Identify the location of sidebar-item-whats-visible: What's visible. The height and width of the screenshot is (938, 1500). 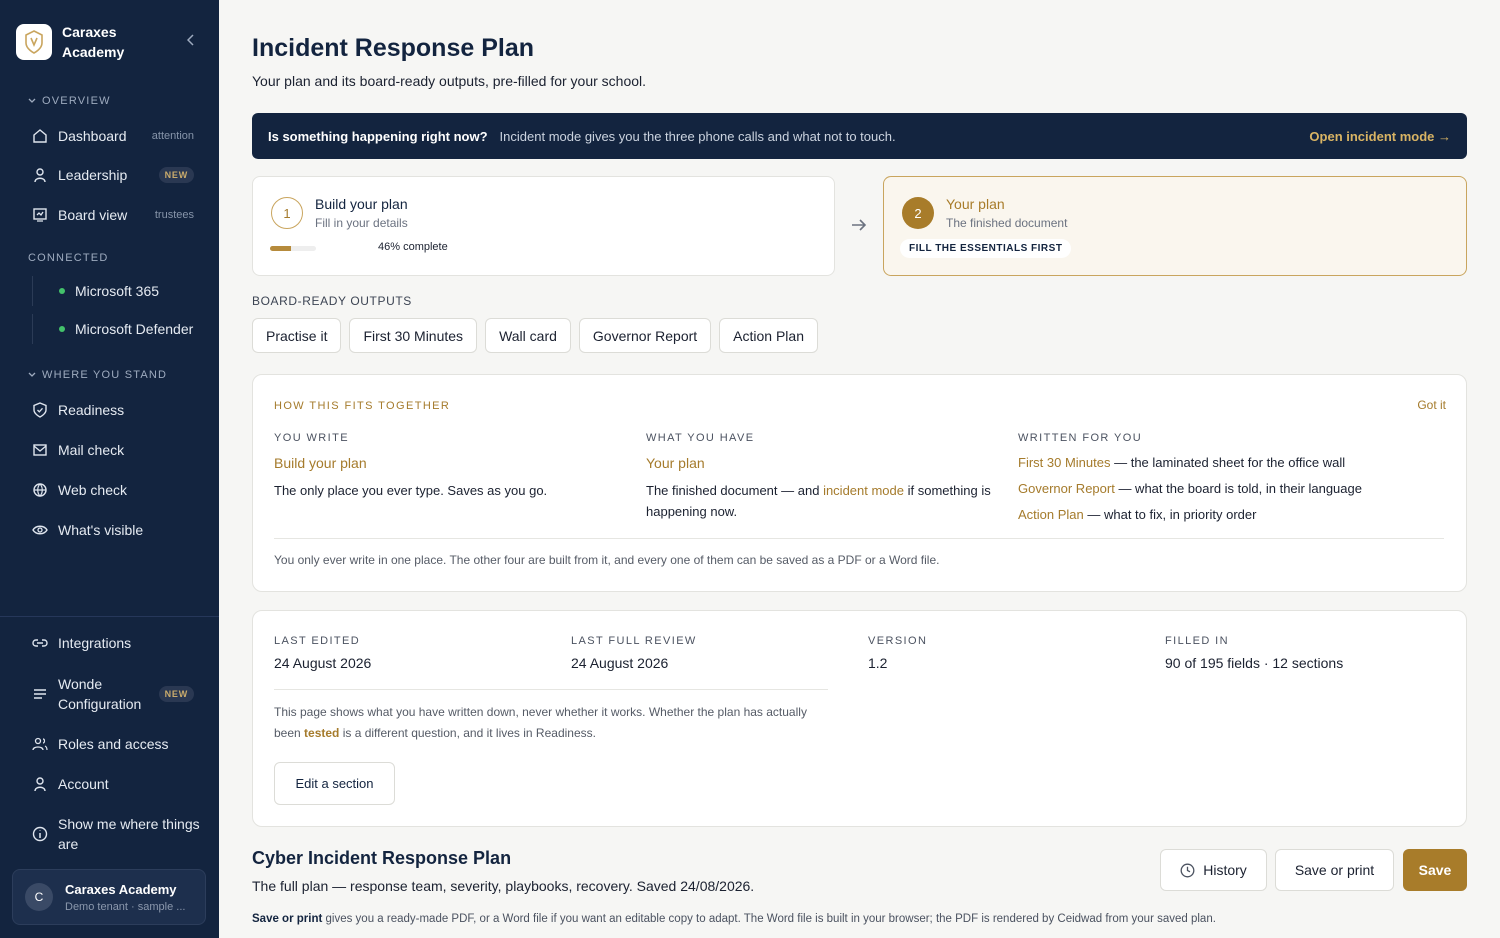
(114, 530).